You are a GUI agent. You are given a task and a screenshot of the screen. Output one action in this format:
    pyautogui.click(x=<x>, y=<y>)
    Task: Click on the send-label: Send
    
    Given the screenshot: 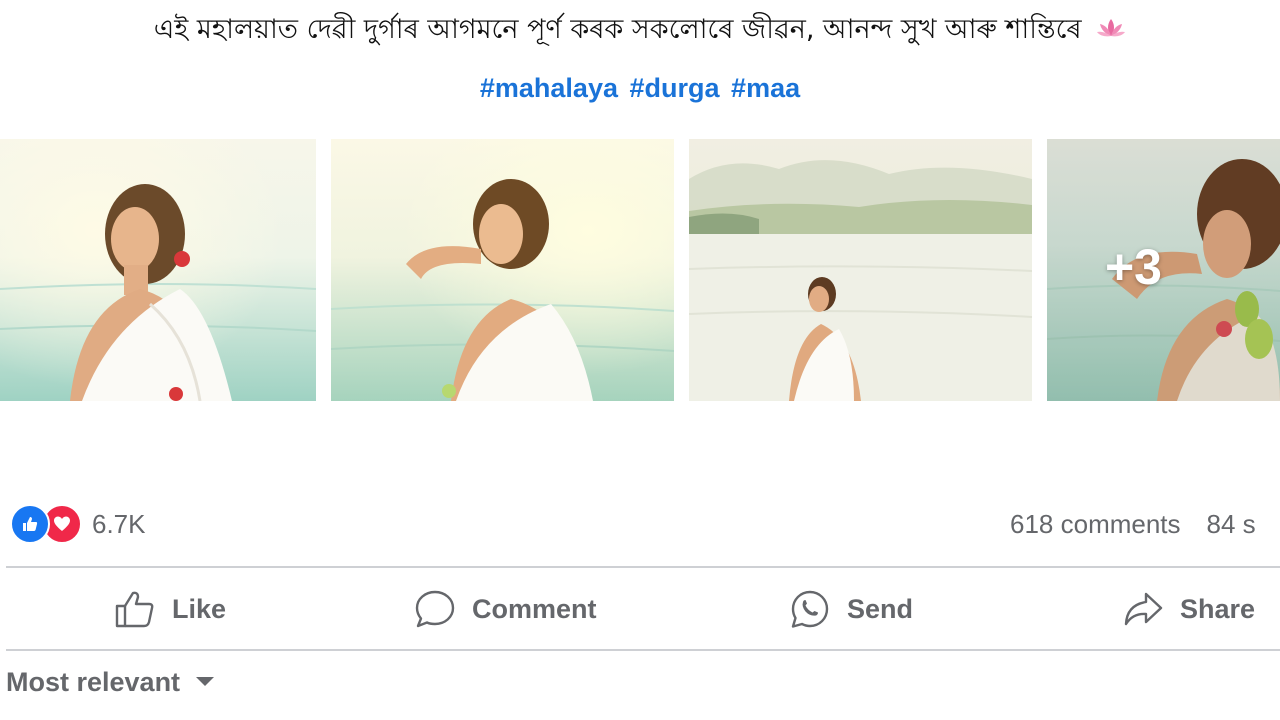 What is the action you would take?
    pyautogui.click(x=880, y=608)
    